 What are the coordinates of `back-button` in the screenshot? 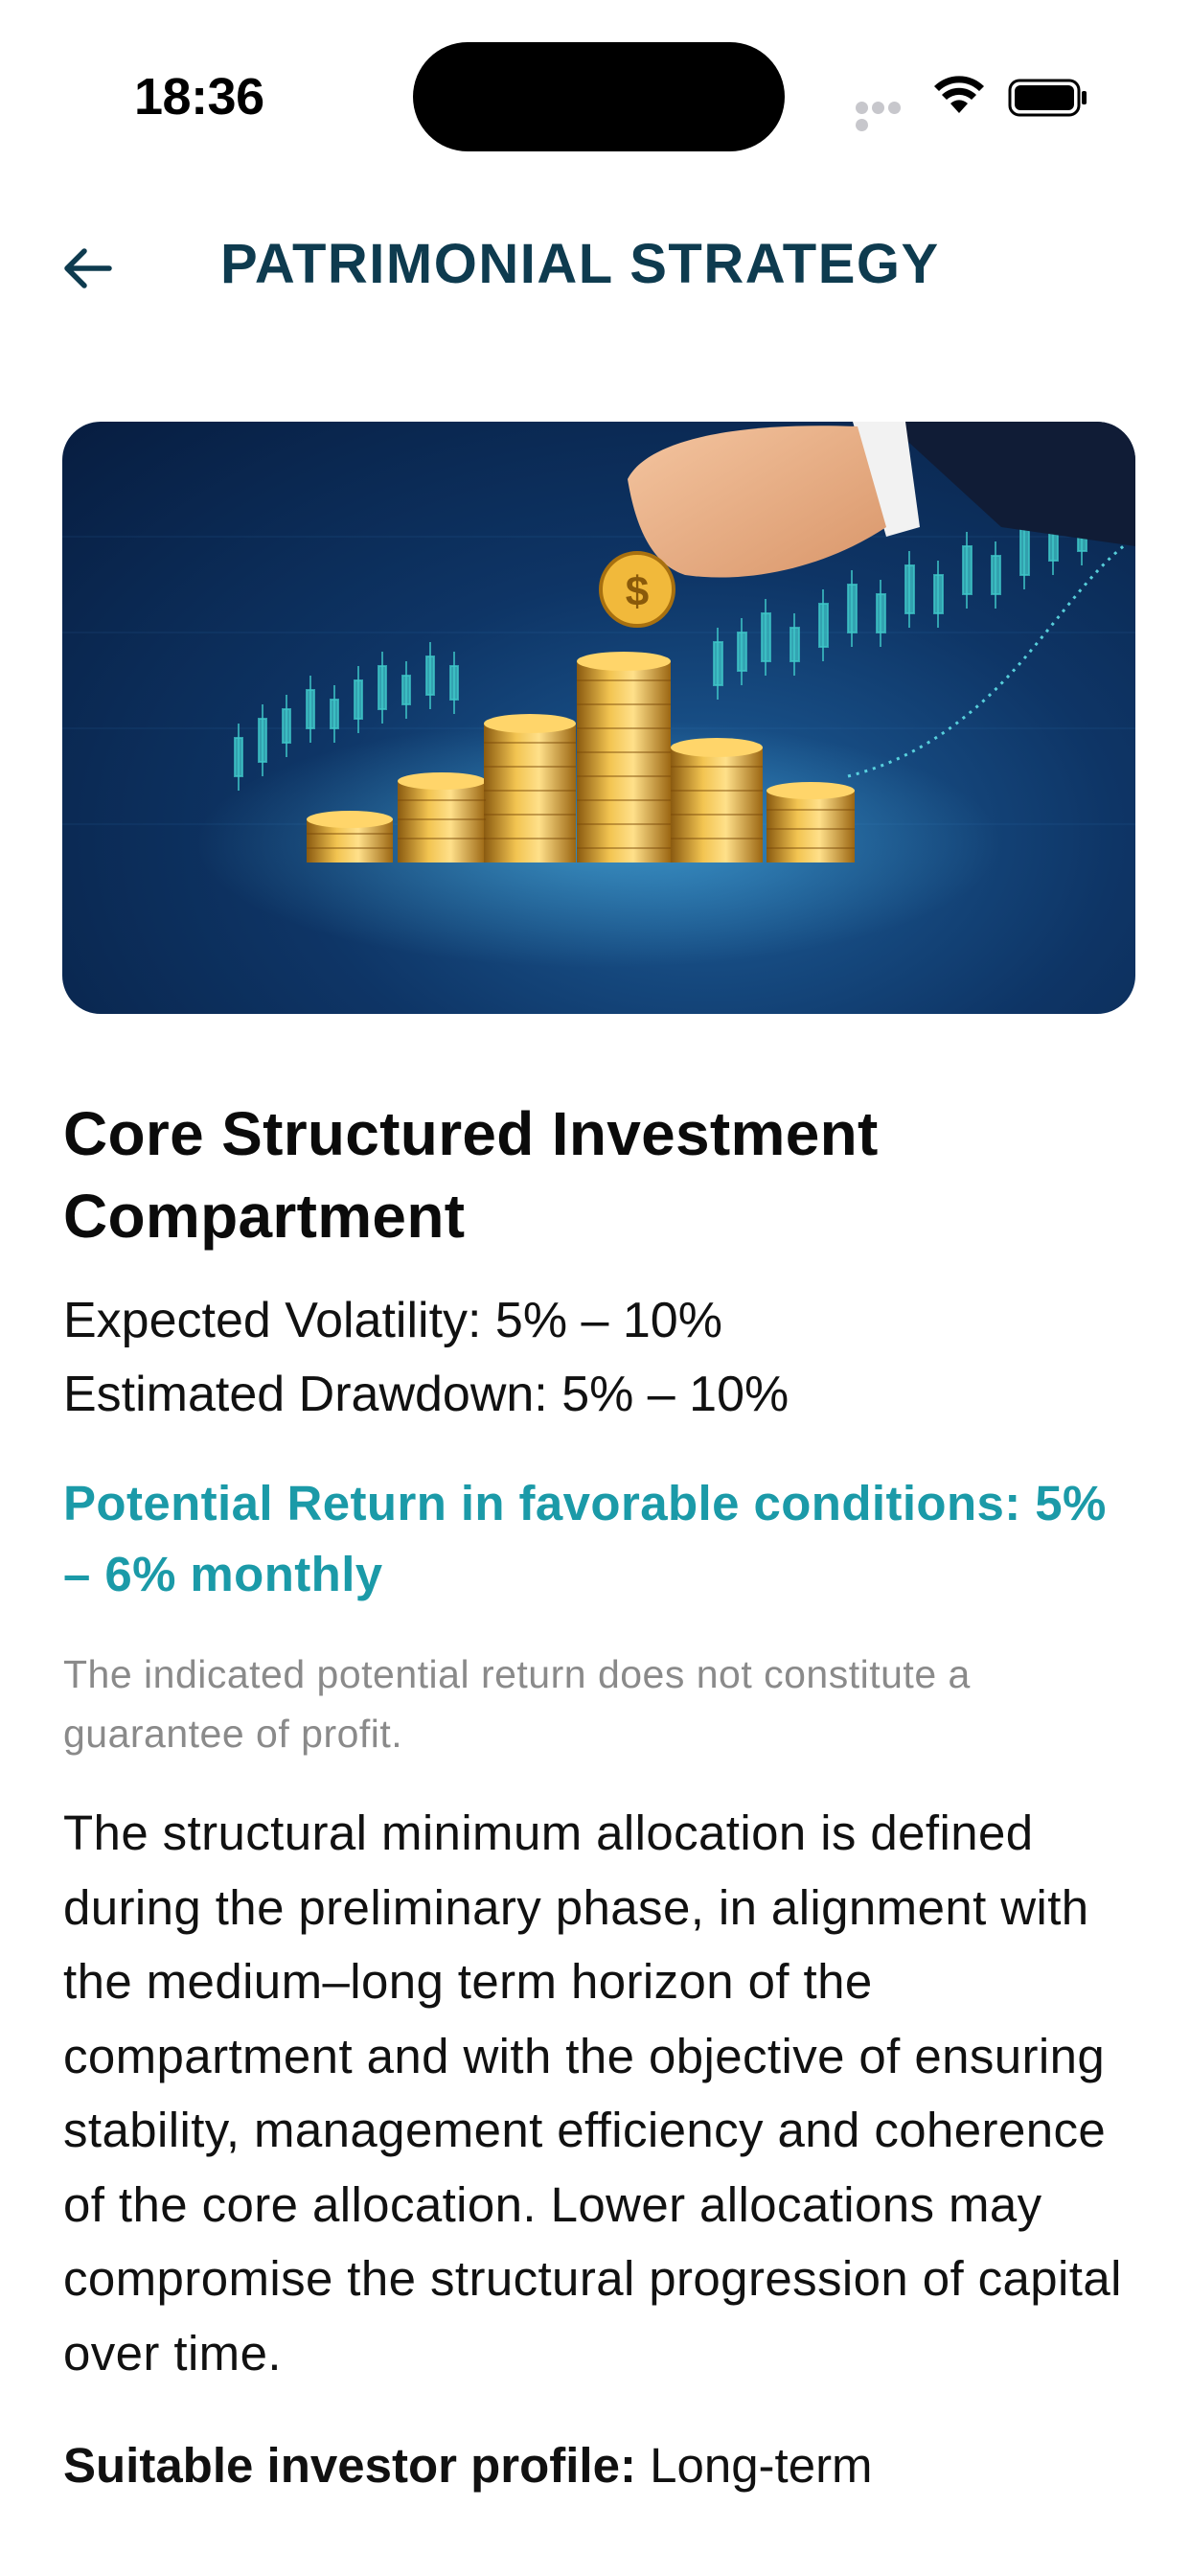 It's located at (88, 268).